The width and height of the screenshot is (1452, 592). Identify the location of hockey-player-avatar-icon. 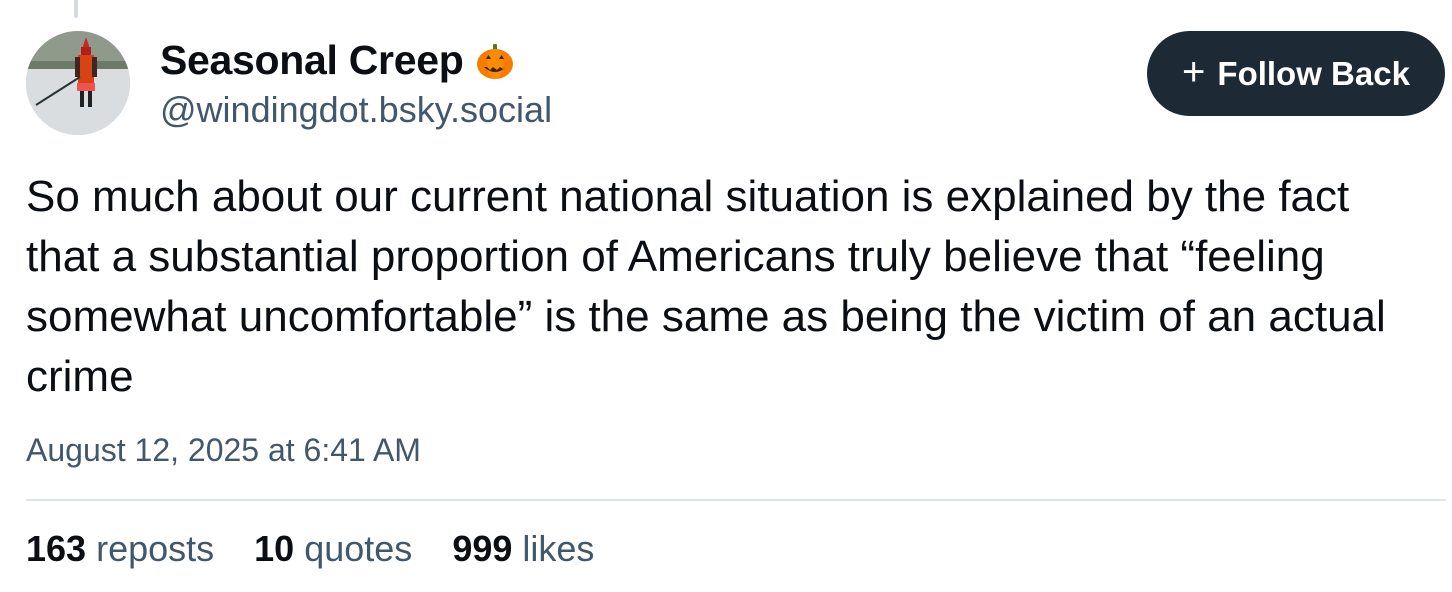
(78, 83).